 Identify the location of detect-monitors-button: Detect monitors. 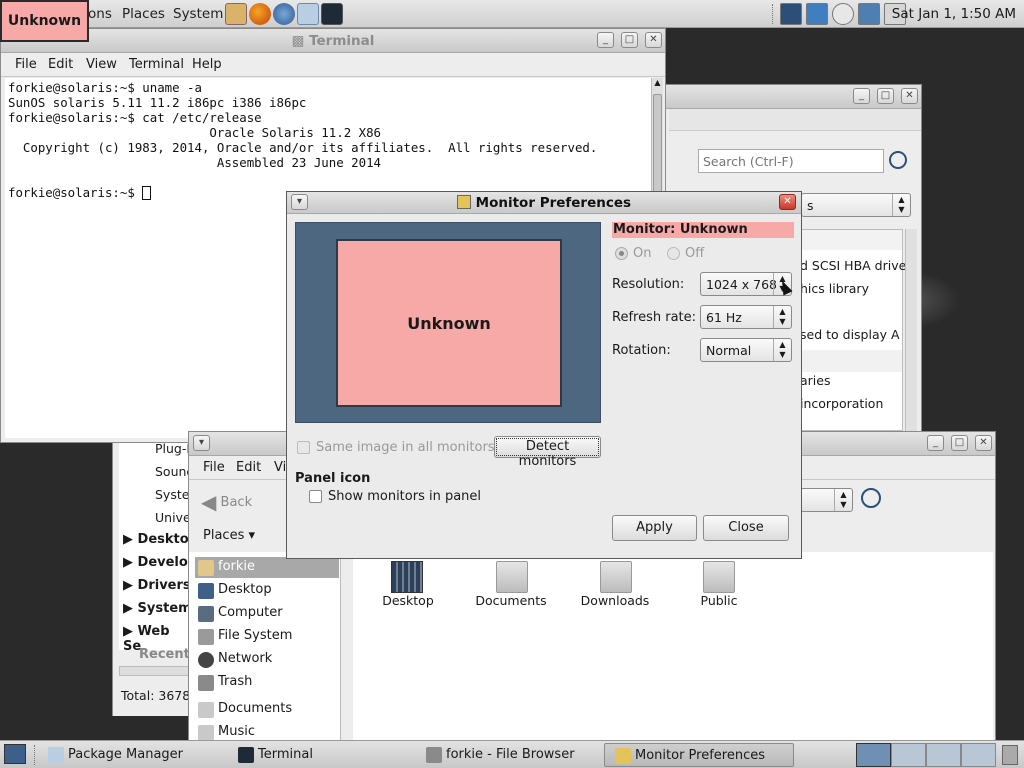
(547, 452).